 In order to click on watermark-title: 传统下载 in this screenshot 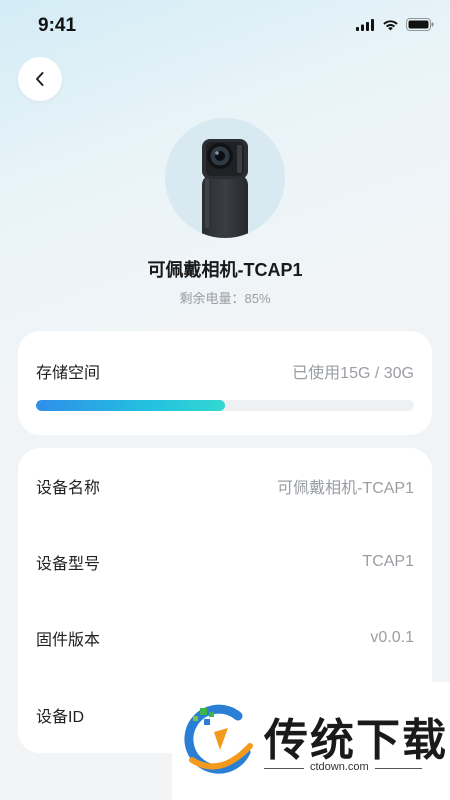, I will do `click(356, 740)`.